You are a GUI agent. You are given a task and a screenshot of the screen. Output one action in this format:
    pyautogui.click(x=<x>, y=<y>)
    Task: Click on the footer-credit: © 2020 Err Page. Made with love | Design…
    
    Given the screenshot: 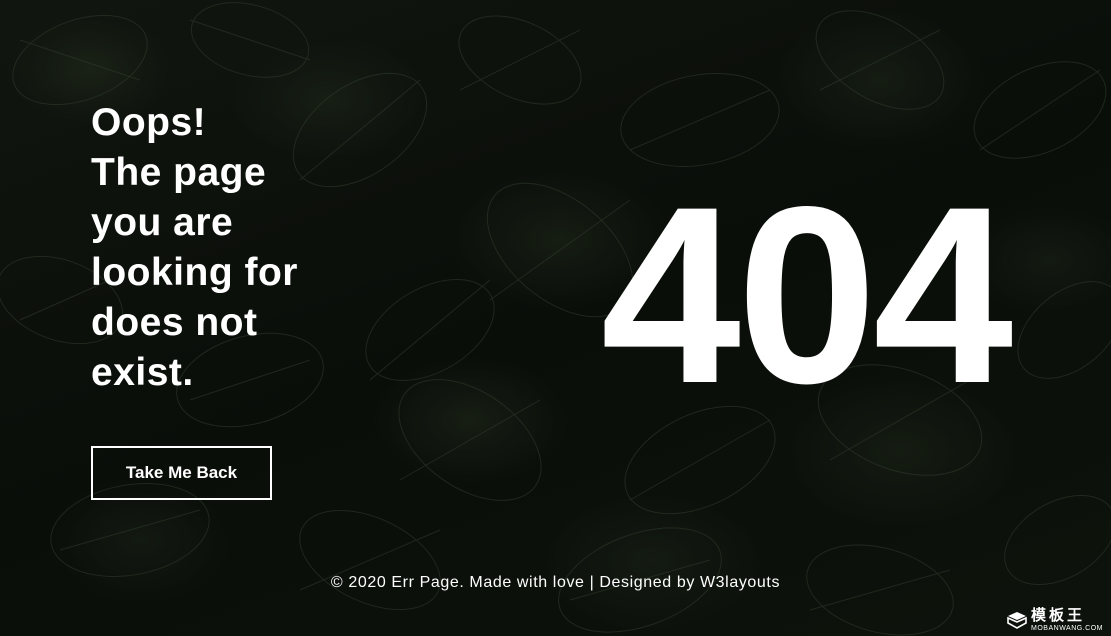 What is the action you would take?
    pyautogui.click(x=555, y=582)
    